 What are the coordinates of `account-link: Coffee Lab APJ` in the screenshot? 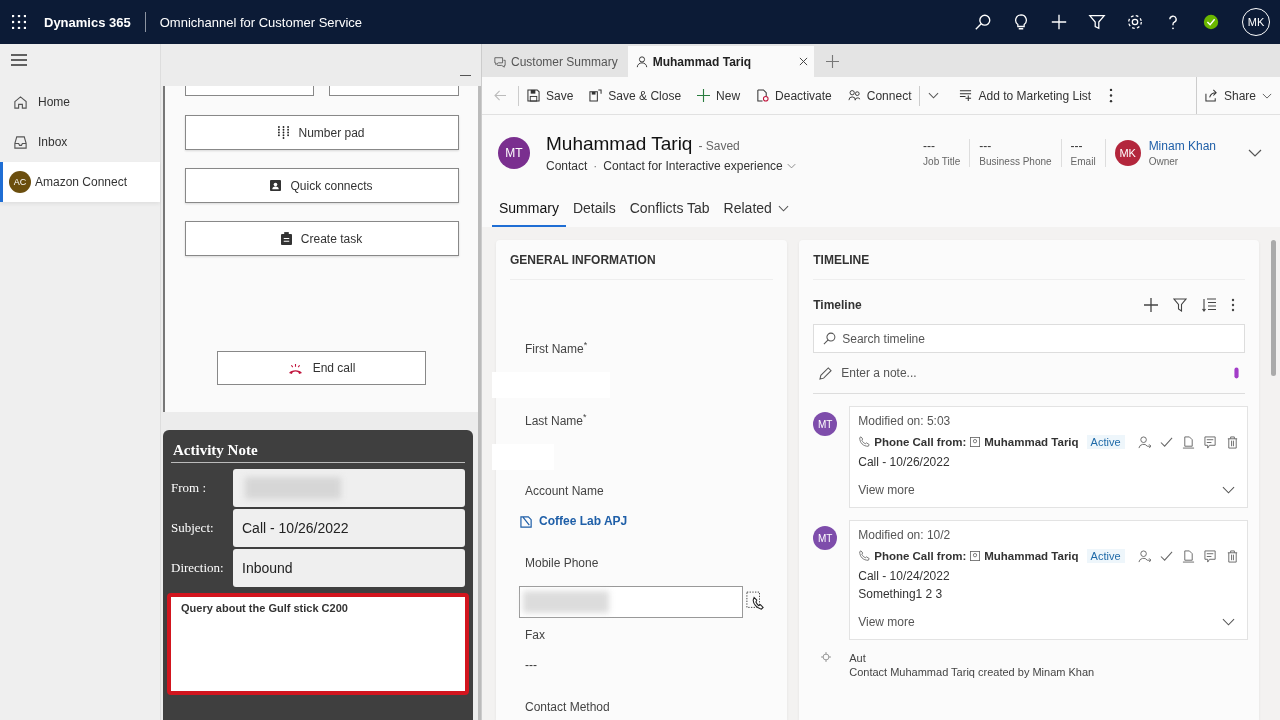 It's located at (647, 521).